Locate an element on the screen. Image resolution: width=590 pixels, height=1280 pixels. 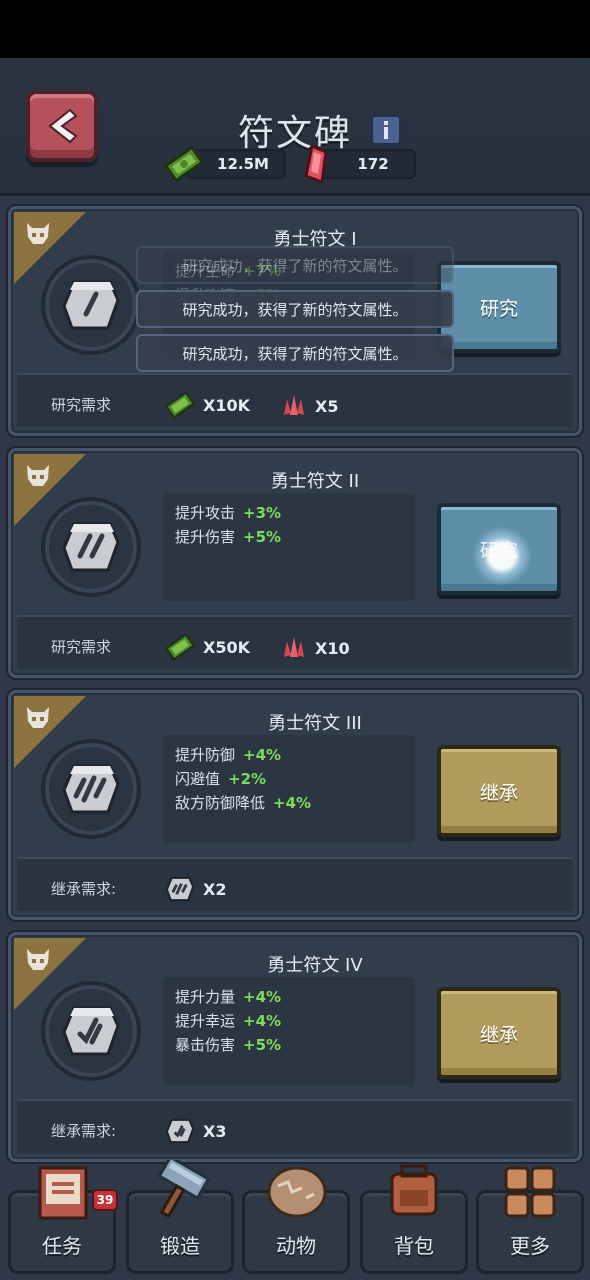
stat-label: 暴击伤害 is located at coordinates (205, 1045).